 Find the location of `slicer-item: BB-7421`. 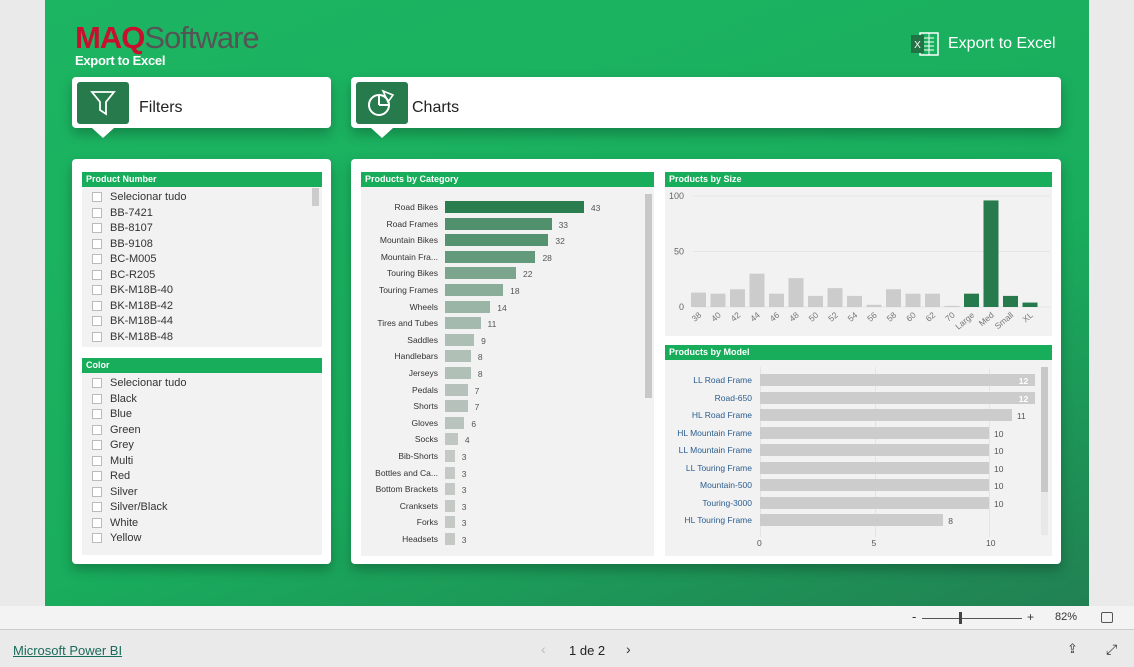

slicer-item: BB-7421 is located at coordinates (122, 213).